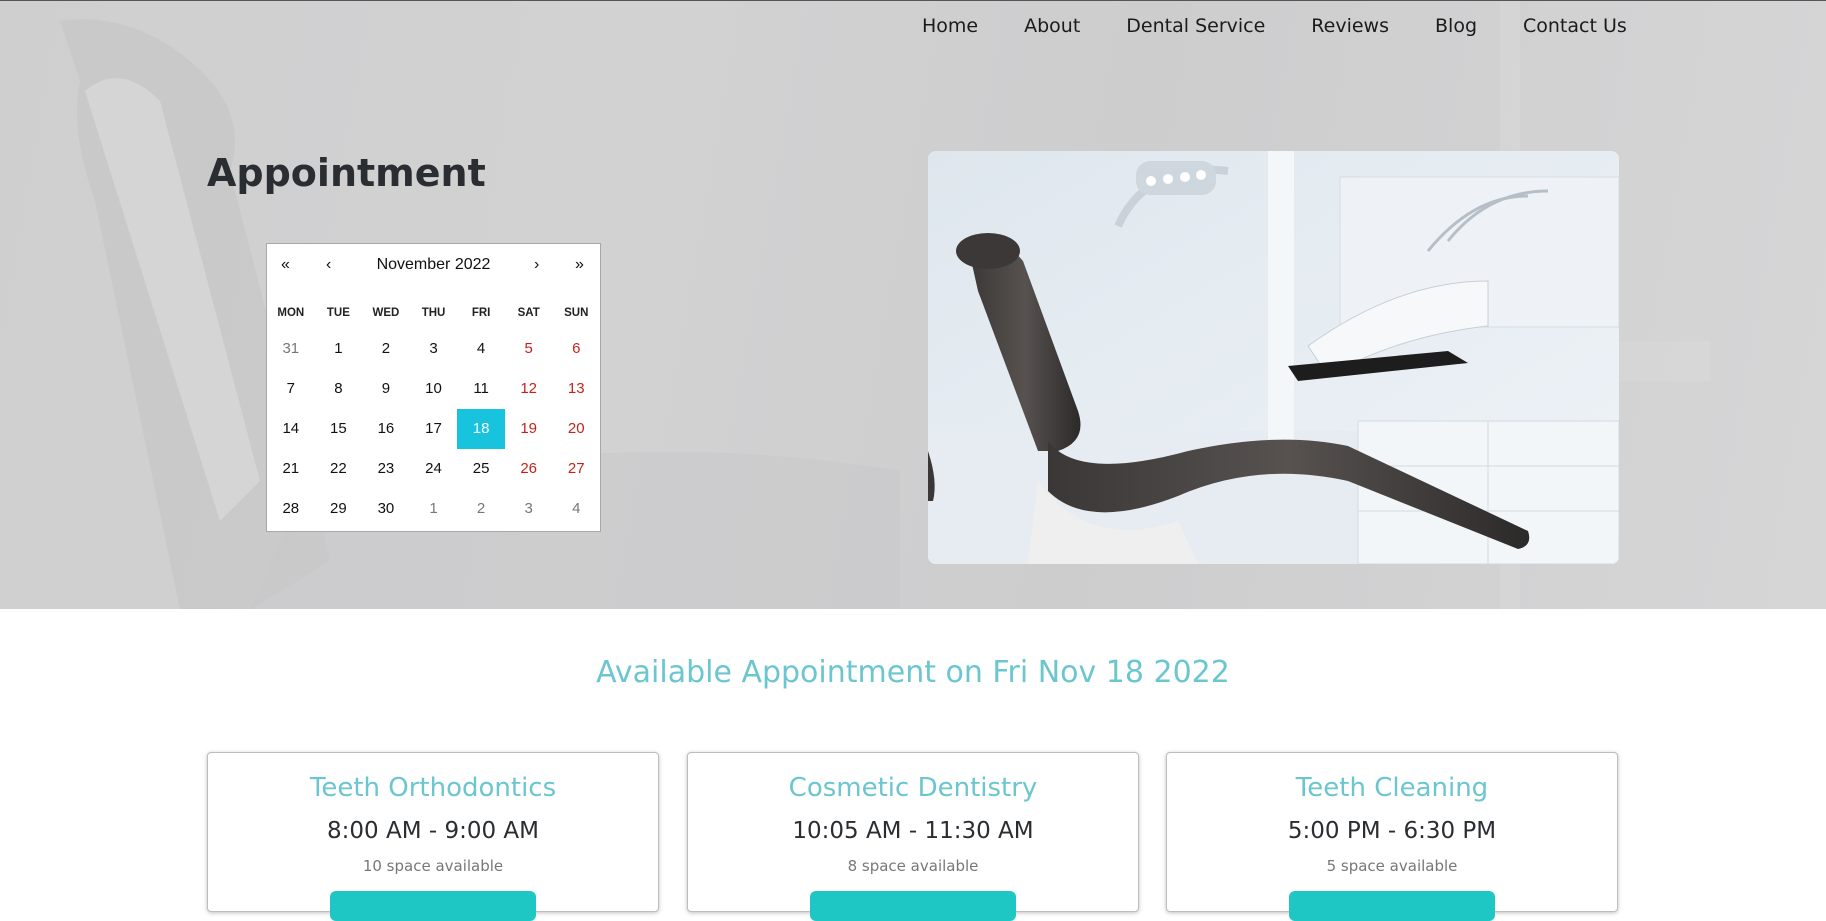  What do you see at coordinates (291, 429) in the screenshot?
I see `calendar-day: 14` at bounding box center [291, 429].